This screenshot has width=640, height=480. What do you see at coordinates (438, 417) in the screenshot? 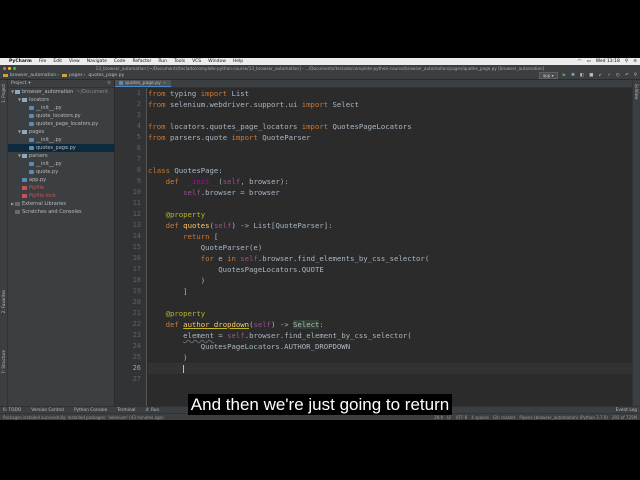
I see `caret-position: 26:9` at bounding box center [438, 417].